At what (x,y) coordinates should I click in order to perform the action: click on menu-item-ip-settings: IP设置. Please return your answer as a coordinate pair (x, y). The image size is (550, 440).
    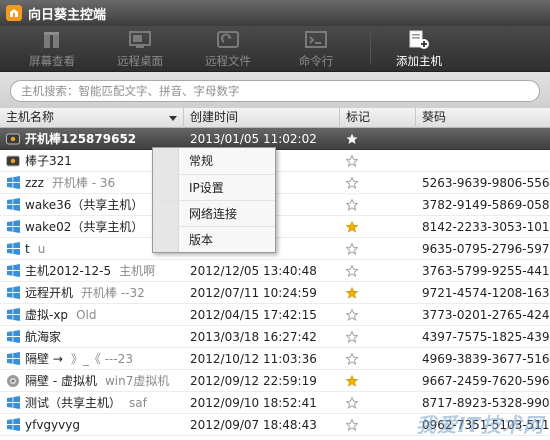
    Looking at the image, I should click on (214, 187).